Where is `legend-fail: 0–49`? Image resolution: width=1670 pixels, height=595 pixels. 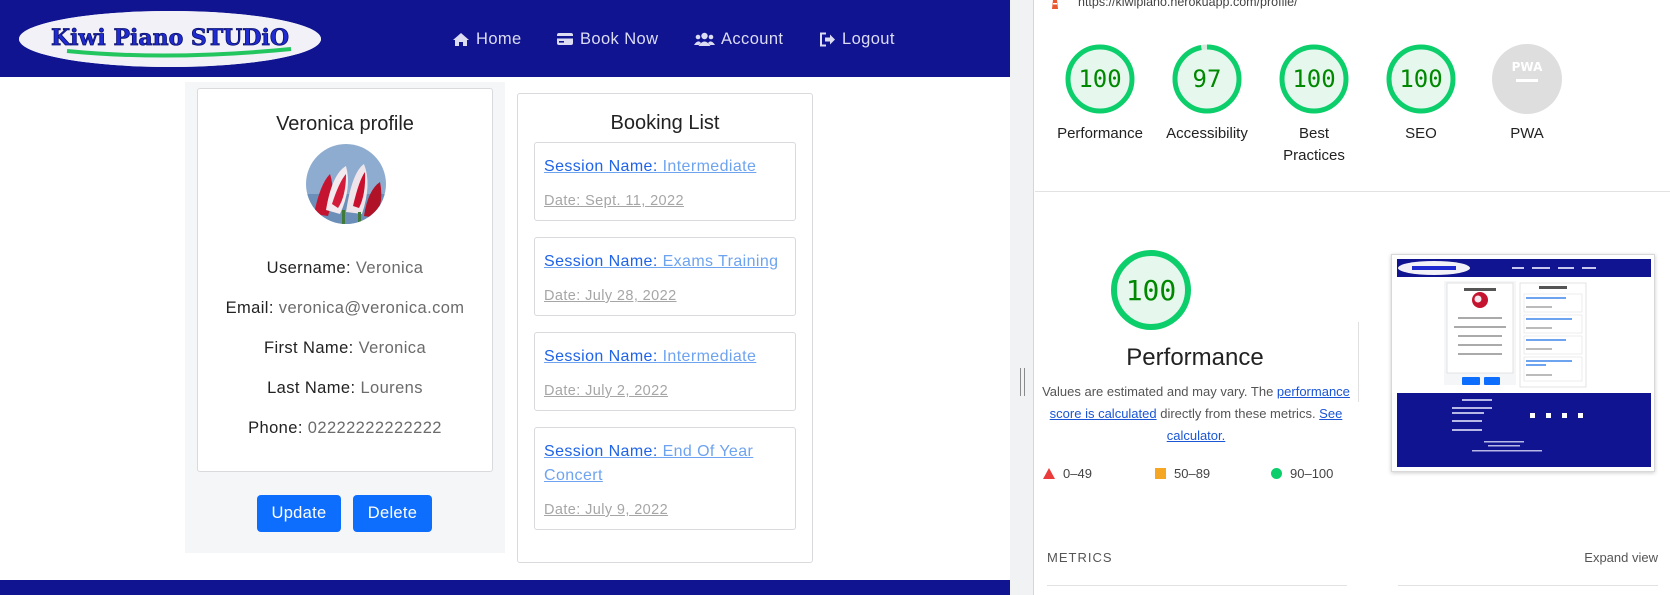
legend-fail: 0–49 is located at coordinates (1067, 473).